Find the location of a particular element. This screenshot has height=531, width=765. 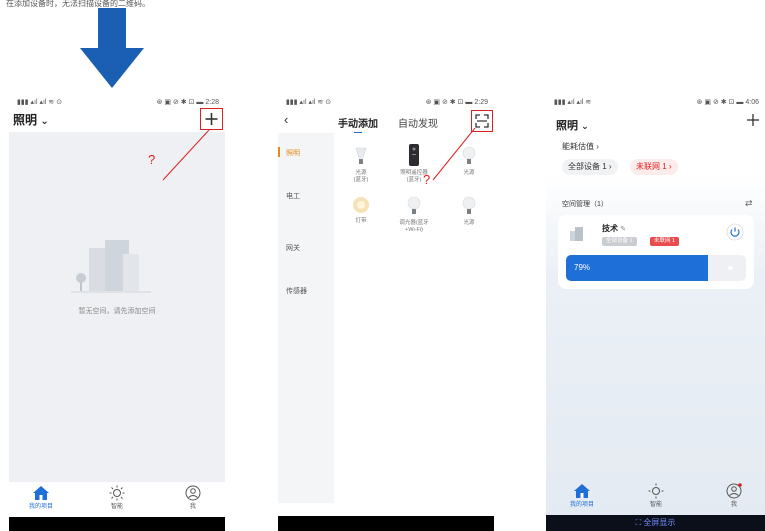

room-name: 技术 ✎ is located at coordinates (614, 228).